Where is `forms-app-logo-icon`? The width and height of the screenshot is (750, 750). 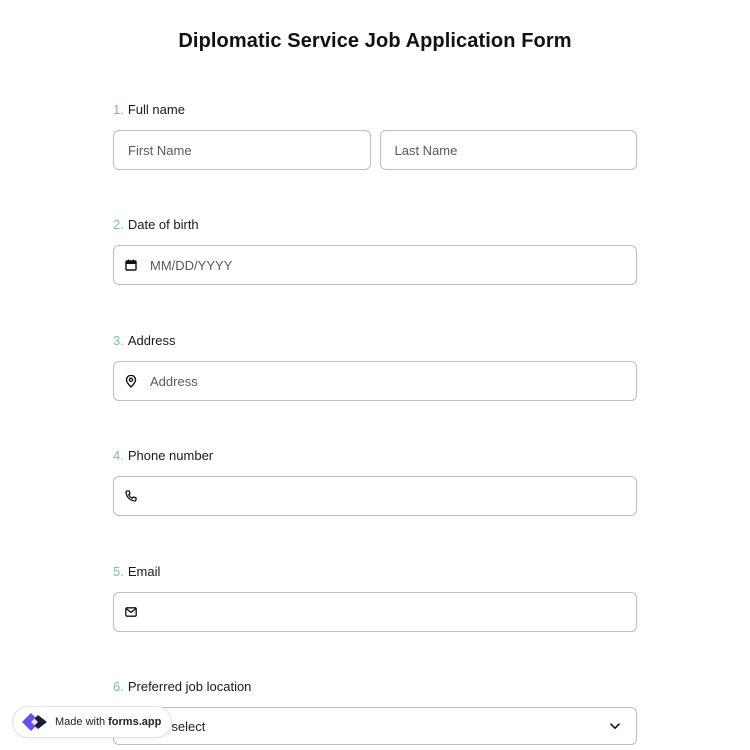 forms-app-logo-icon is located at coordinates (34, 722).